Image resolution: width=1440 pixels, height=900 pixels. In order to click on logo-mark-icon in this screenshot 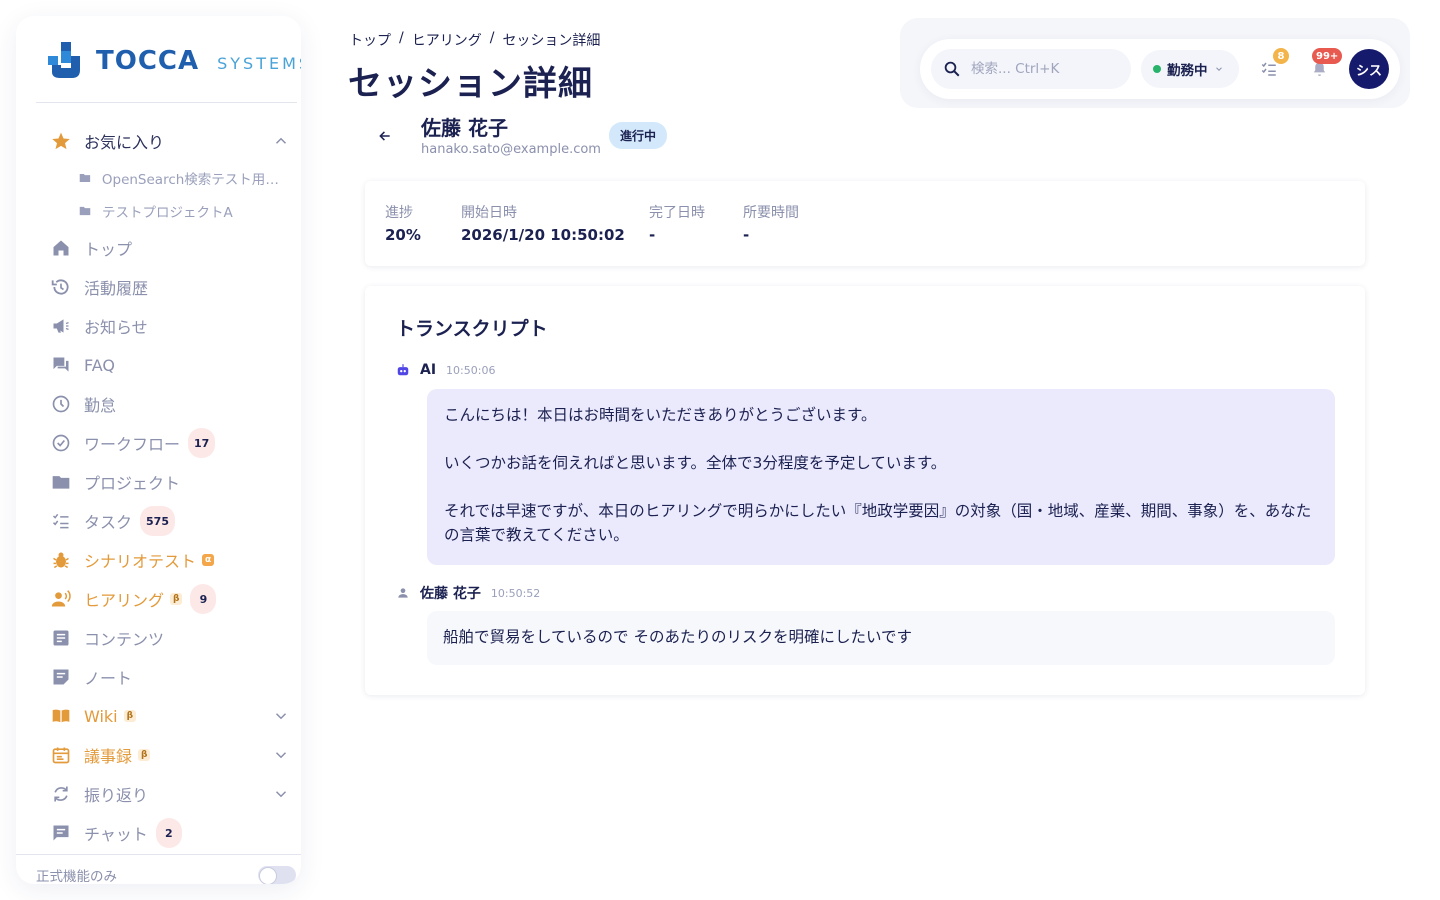, I will do `click(64, 60)`.